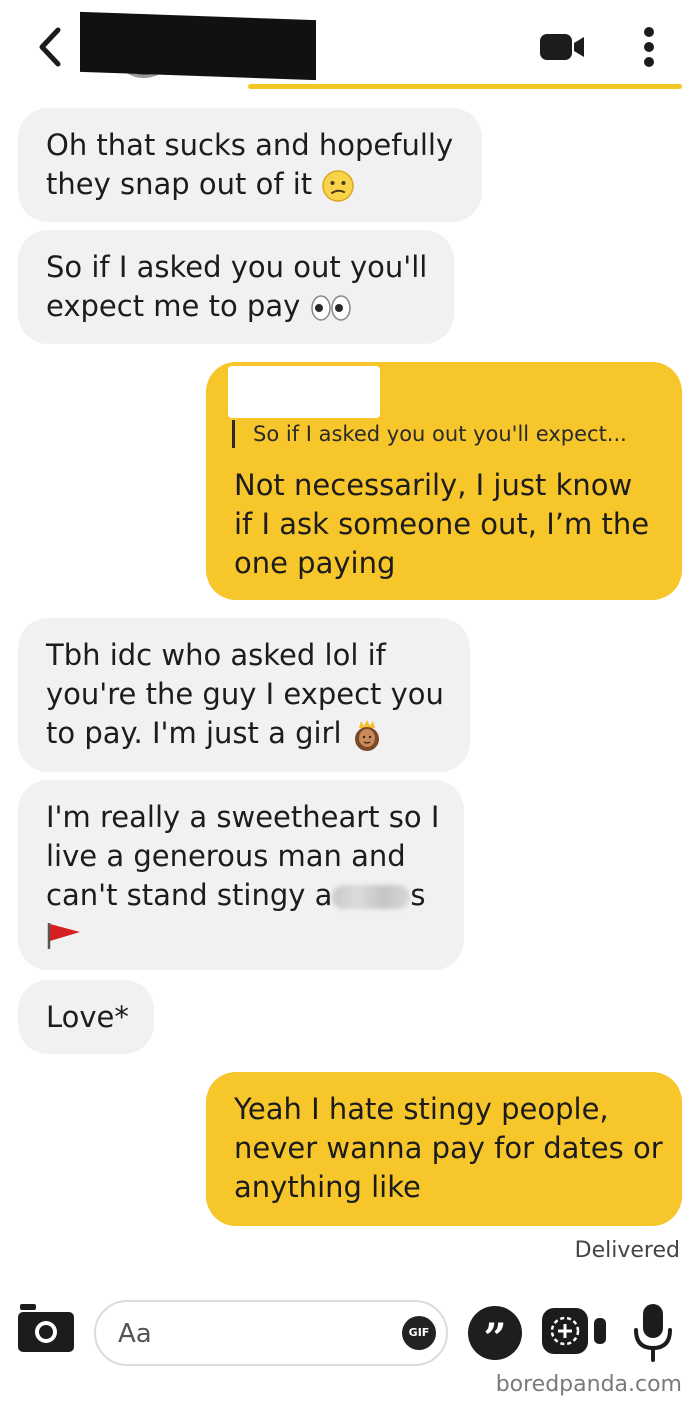 Image resolution: width=700 pixels, height=1405 pixels. What do you see at coordinates (63, 936) in the screenshot?
I see `red-flag-icon` at bounding box center [63, 936].